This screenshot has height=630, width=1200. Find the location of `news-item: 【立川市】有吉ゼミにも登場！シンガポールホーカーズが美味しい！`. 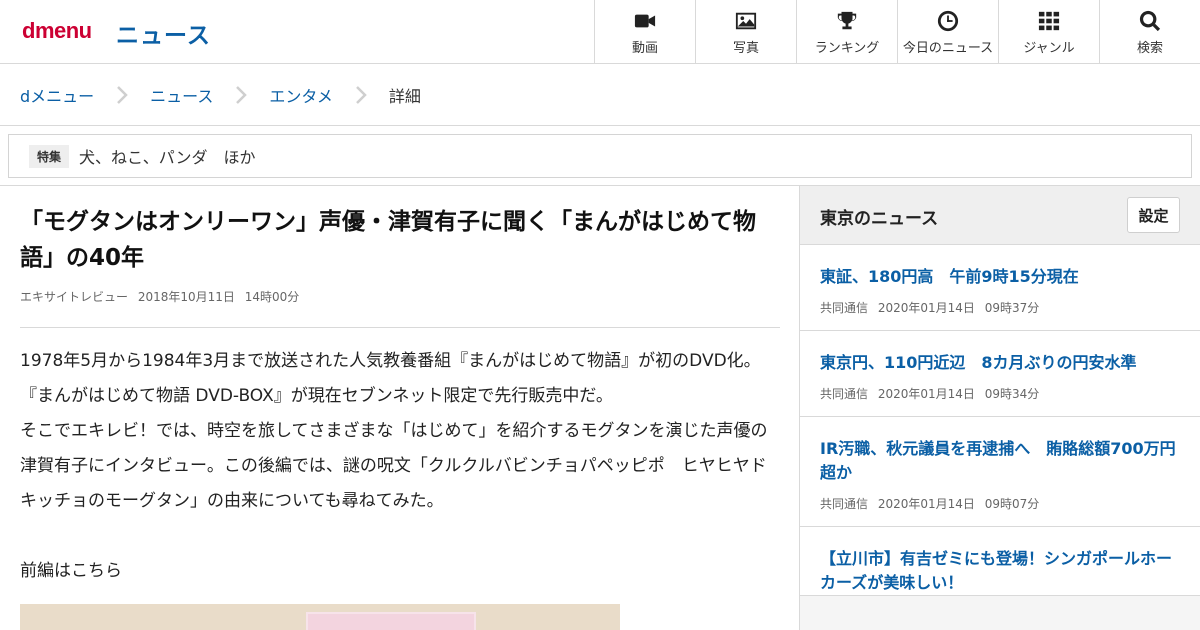

news-item: 【立川市】有吉ゼミにも登場！シンガポールホーカーズが美味しい！ is located at coordinates (1000, 561).